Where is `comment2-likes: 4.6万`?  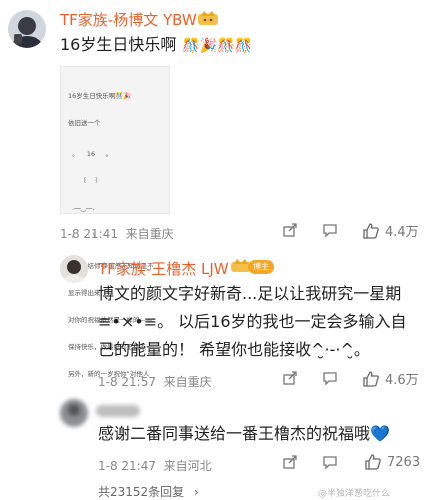 comment2-likes: 4.6万 is located at coordinates (402, 380).